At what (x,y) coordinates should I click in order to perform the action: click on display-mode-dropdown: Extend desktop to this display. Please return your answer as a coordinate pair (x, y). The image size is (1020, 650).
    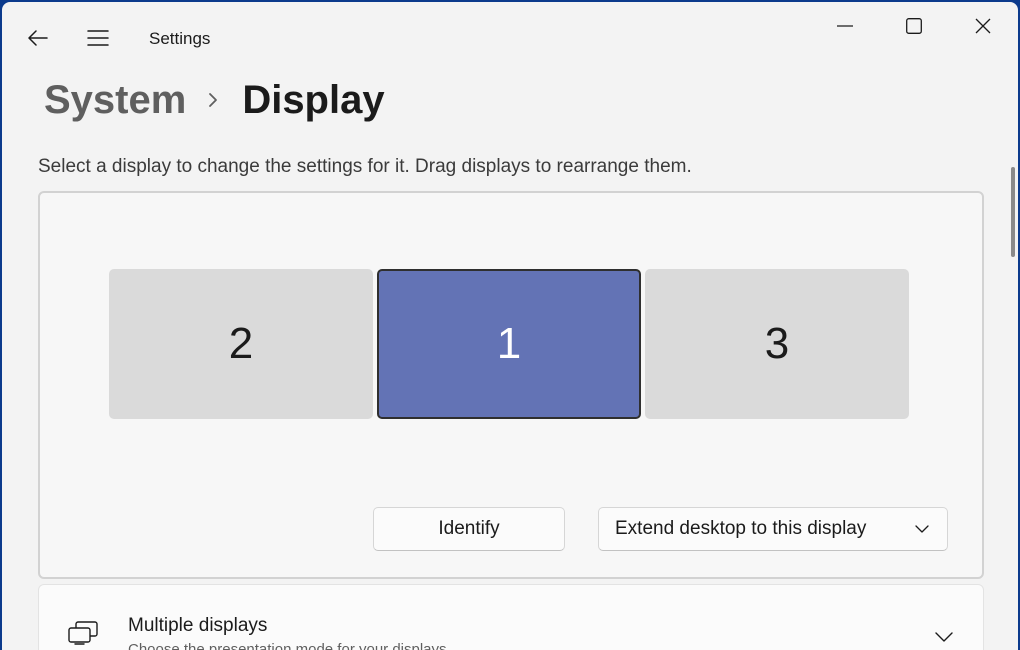
    Looking at the image, I should click on (773, 529).